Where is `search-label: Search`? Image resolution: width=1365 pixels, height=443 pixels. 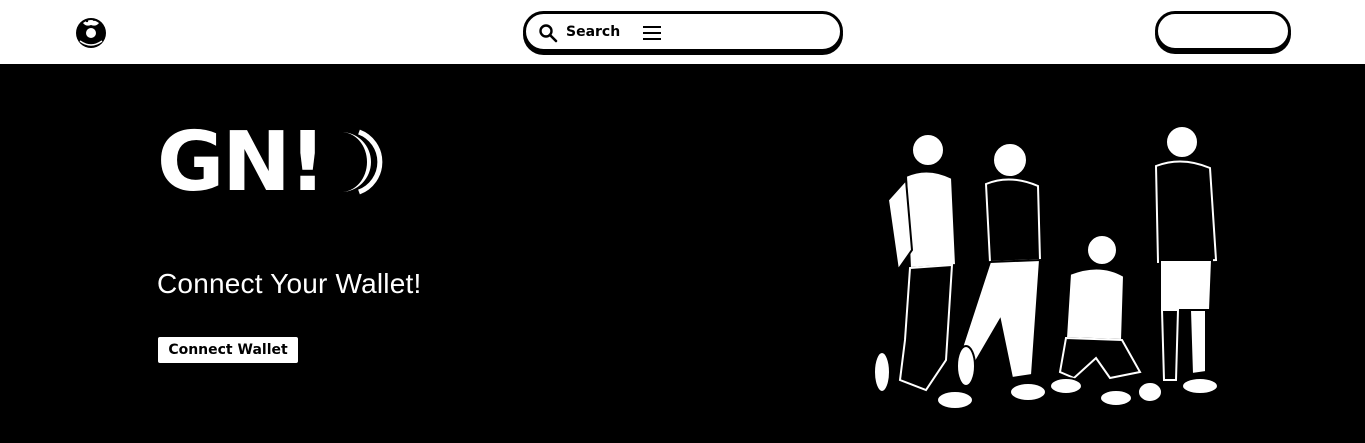
search-label: Search is located at coordinates (593, 32).